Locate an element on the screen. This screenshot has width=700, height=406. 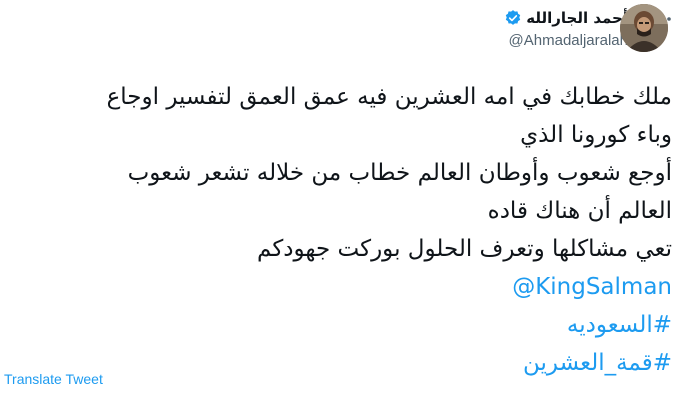
author-block: أحمد الجارالله @Ahmadaljaralah is located at coordinates (566, 27).